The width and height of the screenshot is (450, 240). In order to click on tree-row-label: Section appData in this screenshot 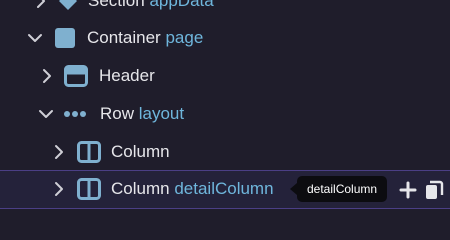, I will do `click(151, 6)`.